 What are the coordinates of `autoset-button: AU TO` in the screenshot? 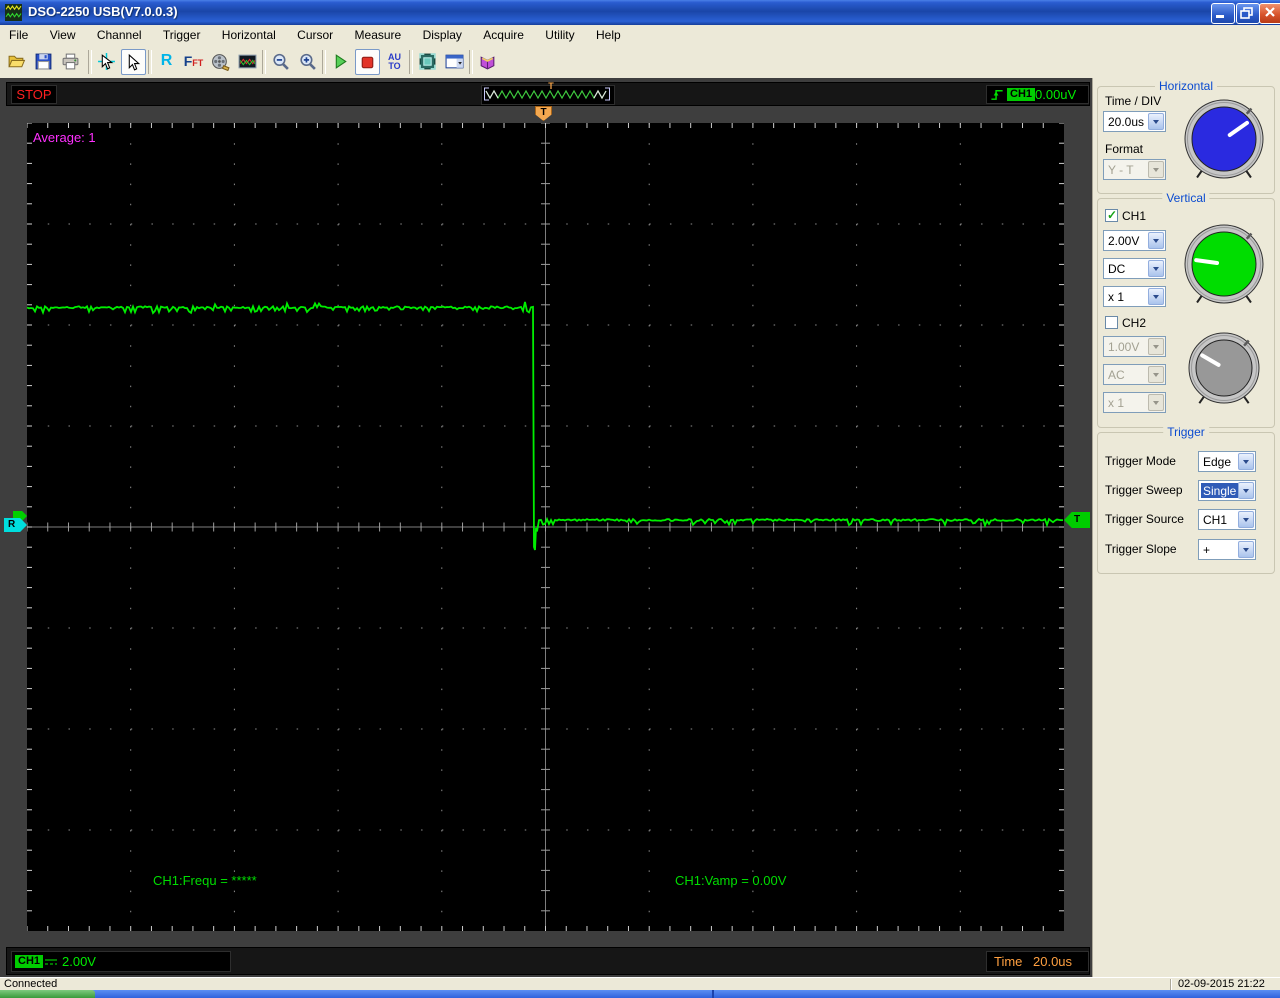 It's located at (394, 62).